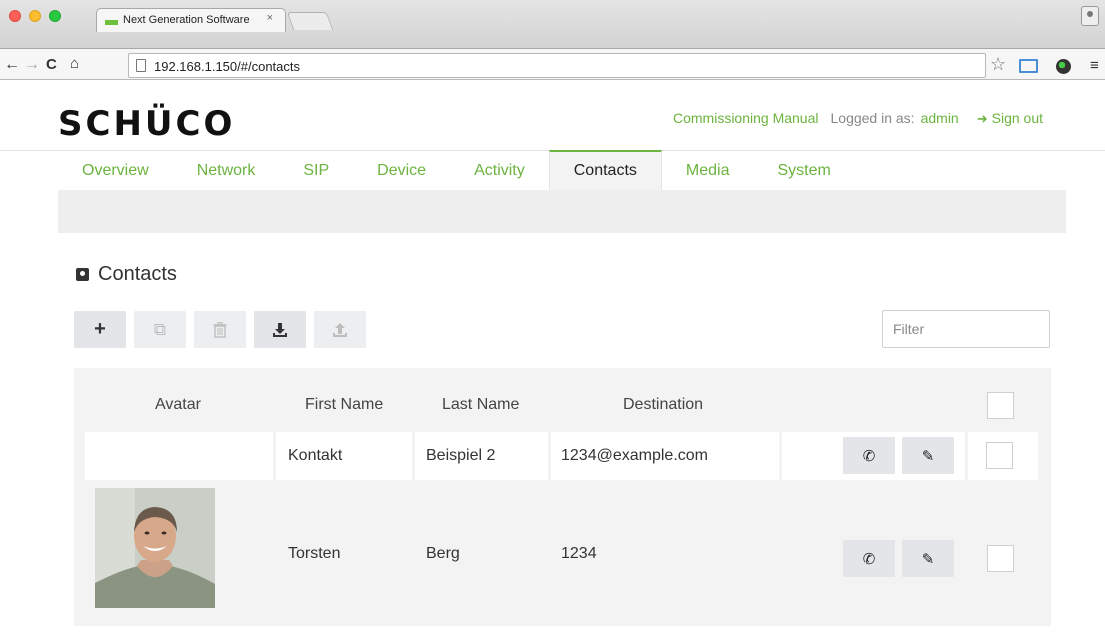 This screenshot has height=639, width=1105. I want to click on column-header-avatar: Avatar, so click(178, 404).